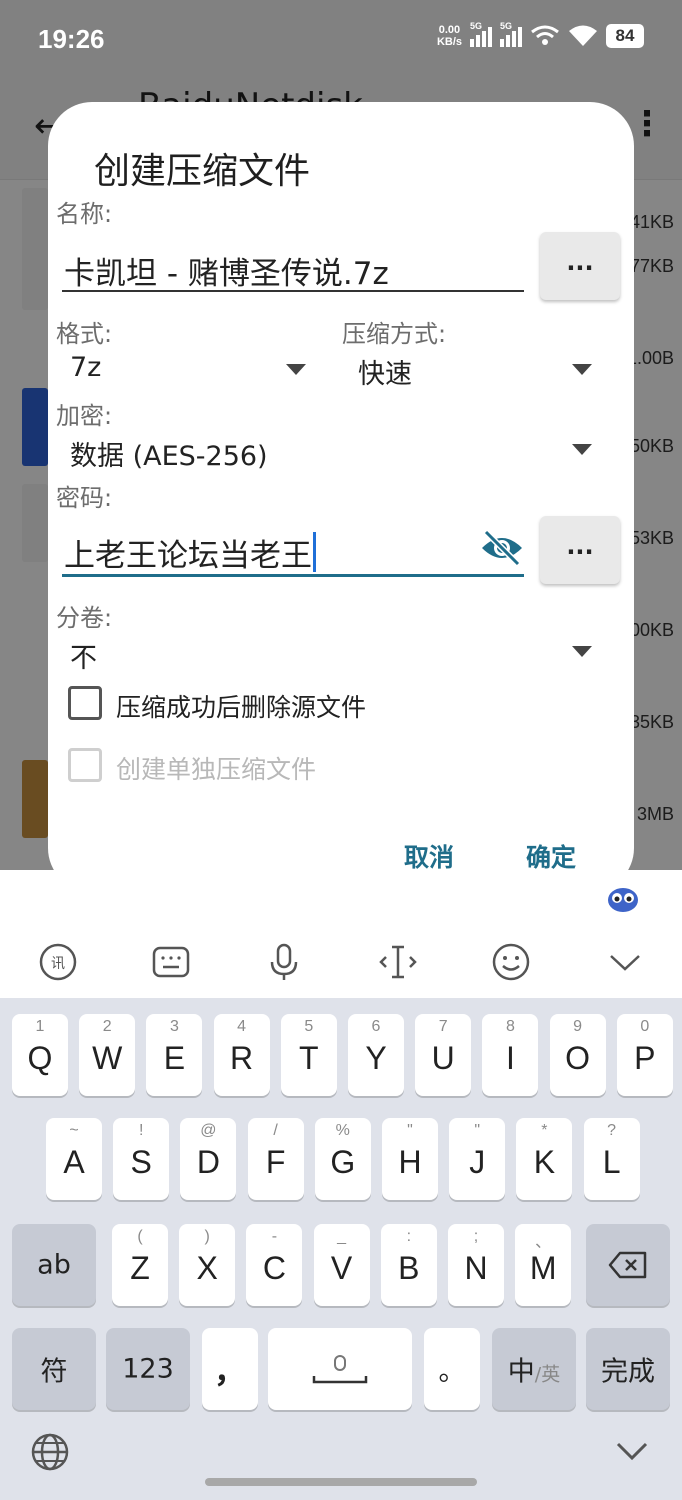 This screenshot has width=682, height=1500. I want to click on ok-button: 确定, so click(551, 856).